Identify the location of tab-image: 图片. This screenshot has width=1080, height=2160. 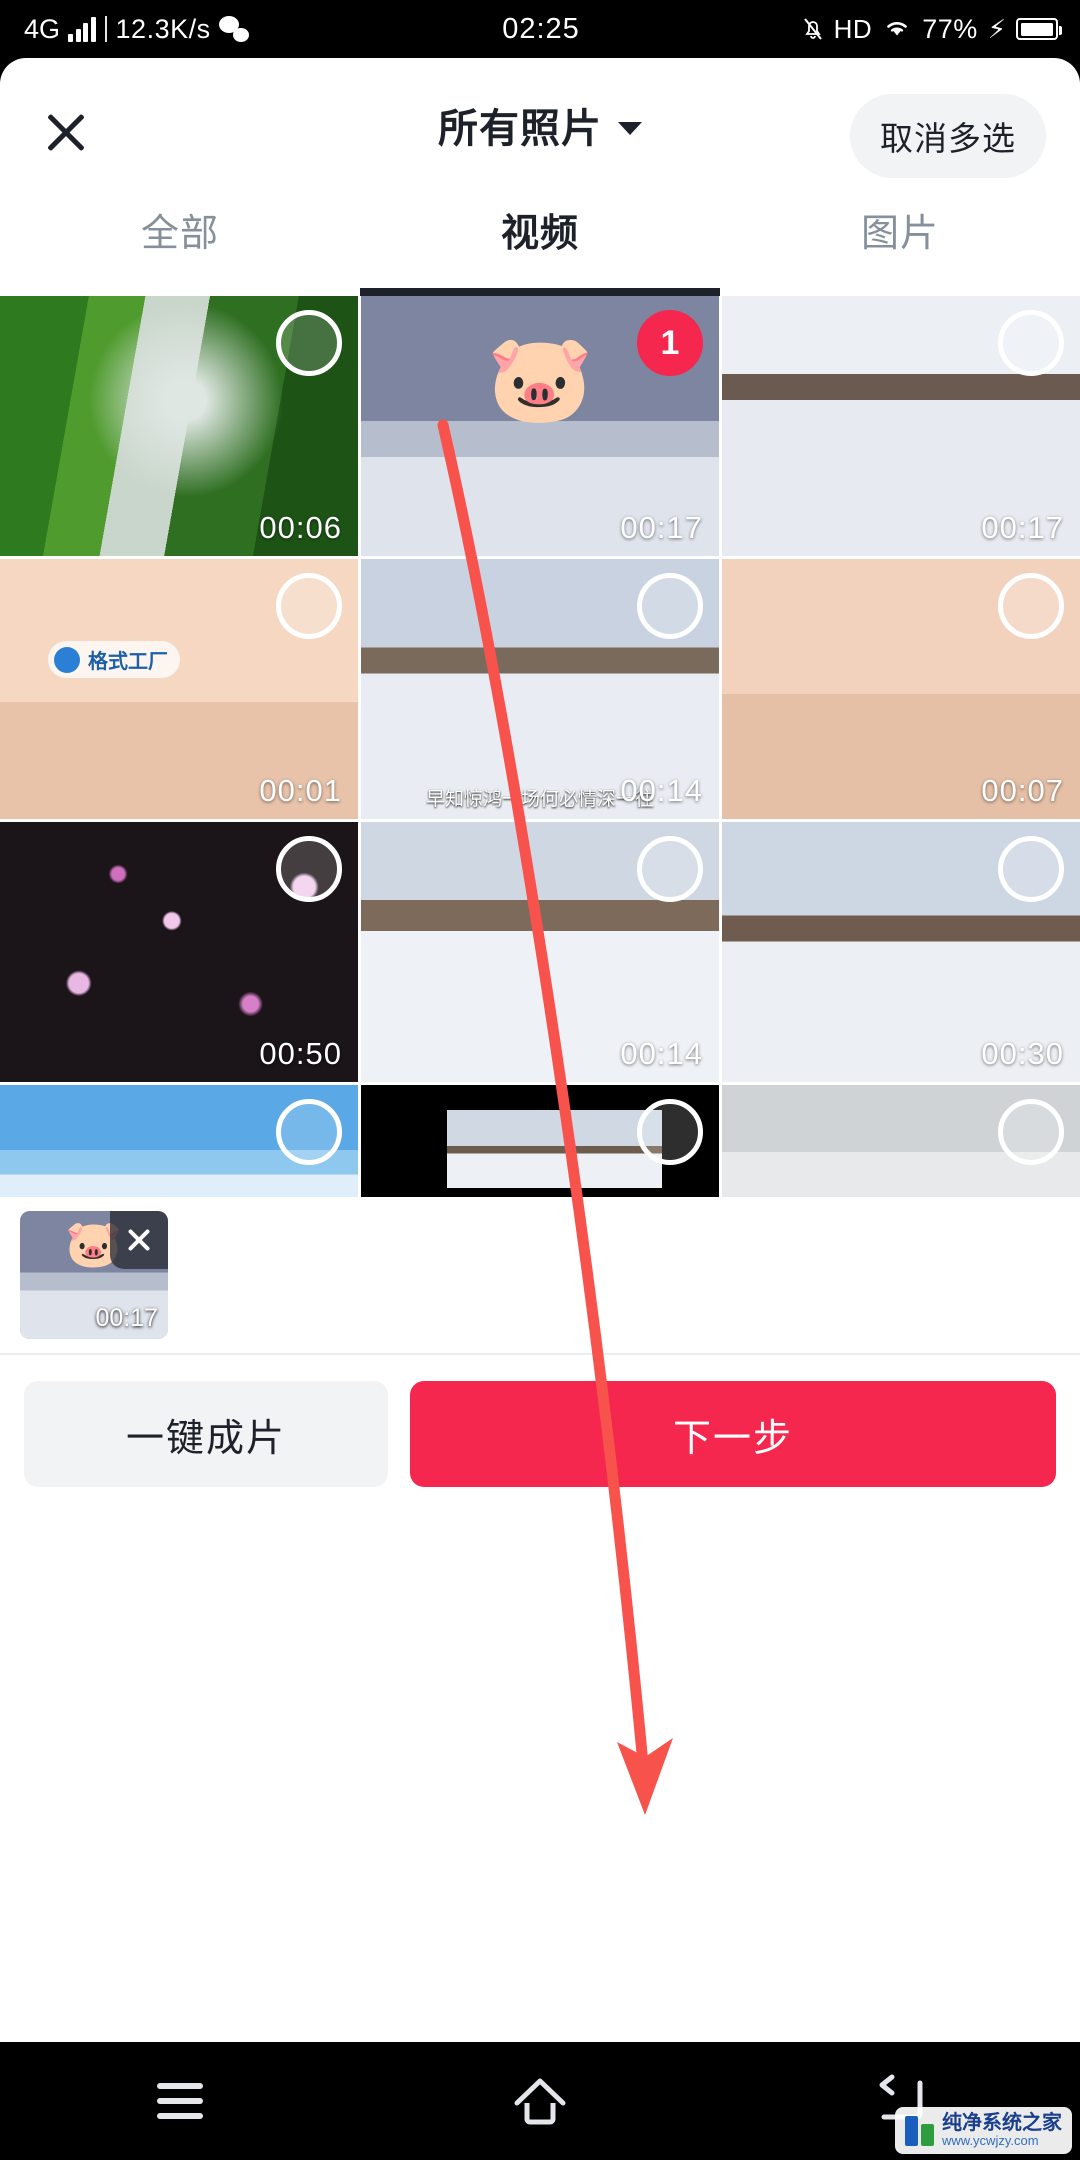
(900, 242).